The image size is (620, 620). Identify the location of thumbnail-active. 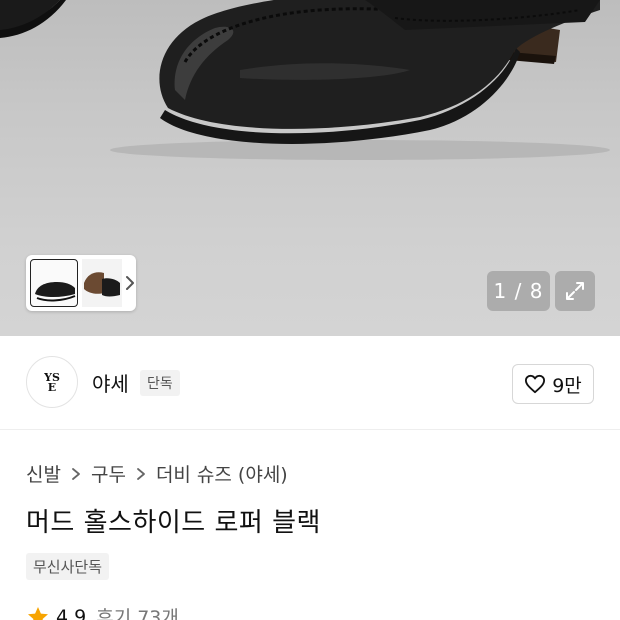
(54, 283).